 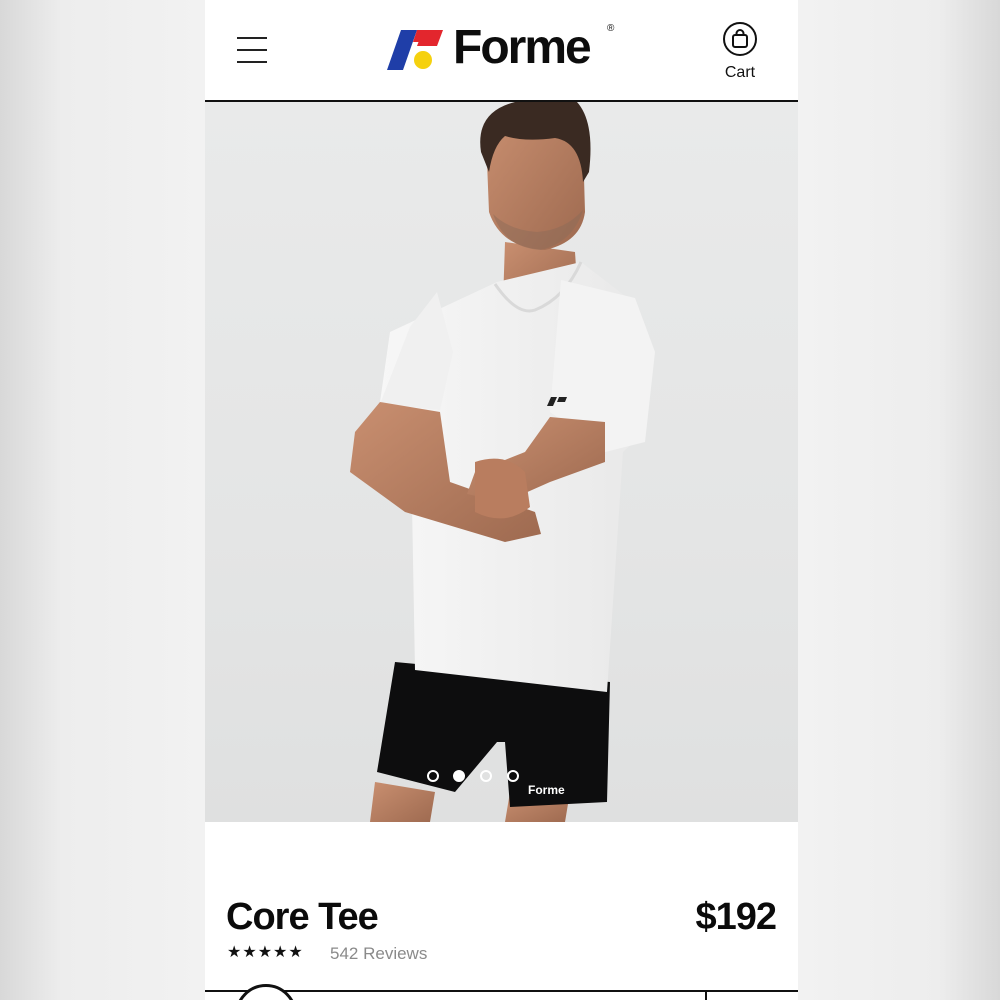 What do you see at coordinates (302, 917) in the screenshot?
I see `product-title: Core Tee` at bounding box center [302, 917].